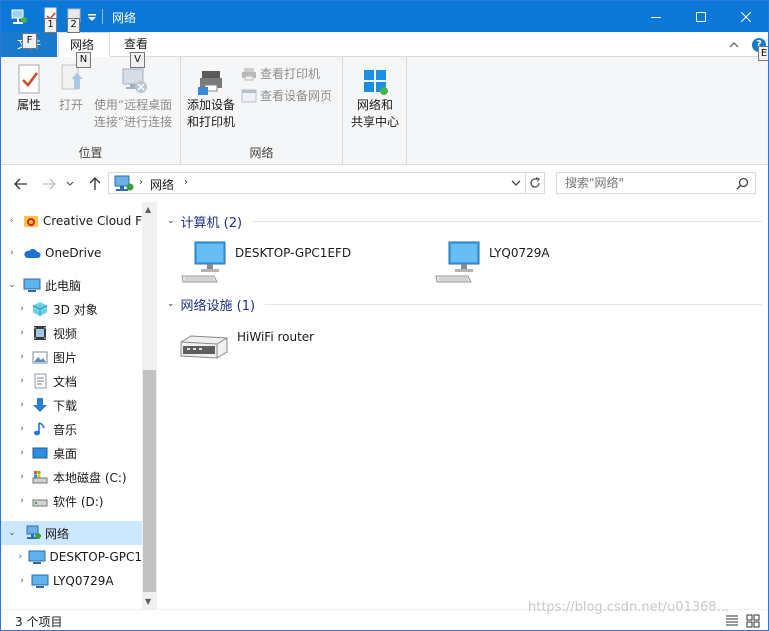  What do you see at coordinates (40, 501) in the screenshot?
I see `drive-icon` at bounding box center [40, 501].